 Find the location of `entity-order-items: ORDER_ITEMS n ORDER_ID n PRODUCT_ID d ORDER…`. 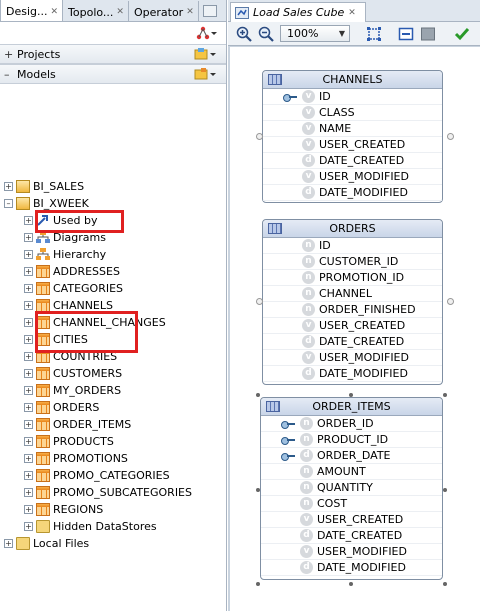

entity-order-items: ORDER_ITEMS n ORDER_ID n PRODUCT_ID d ORDER… is located at coordinates (351, 488).